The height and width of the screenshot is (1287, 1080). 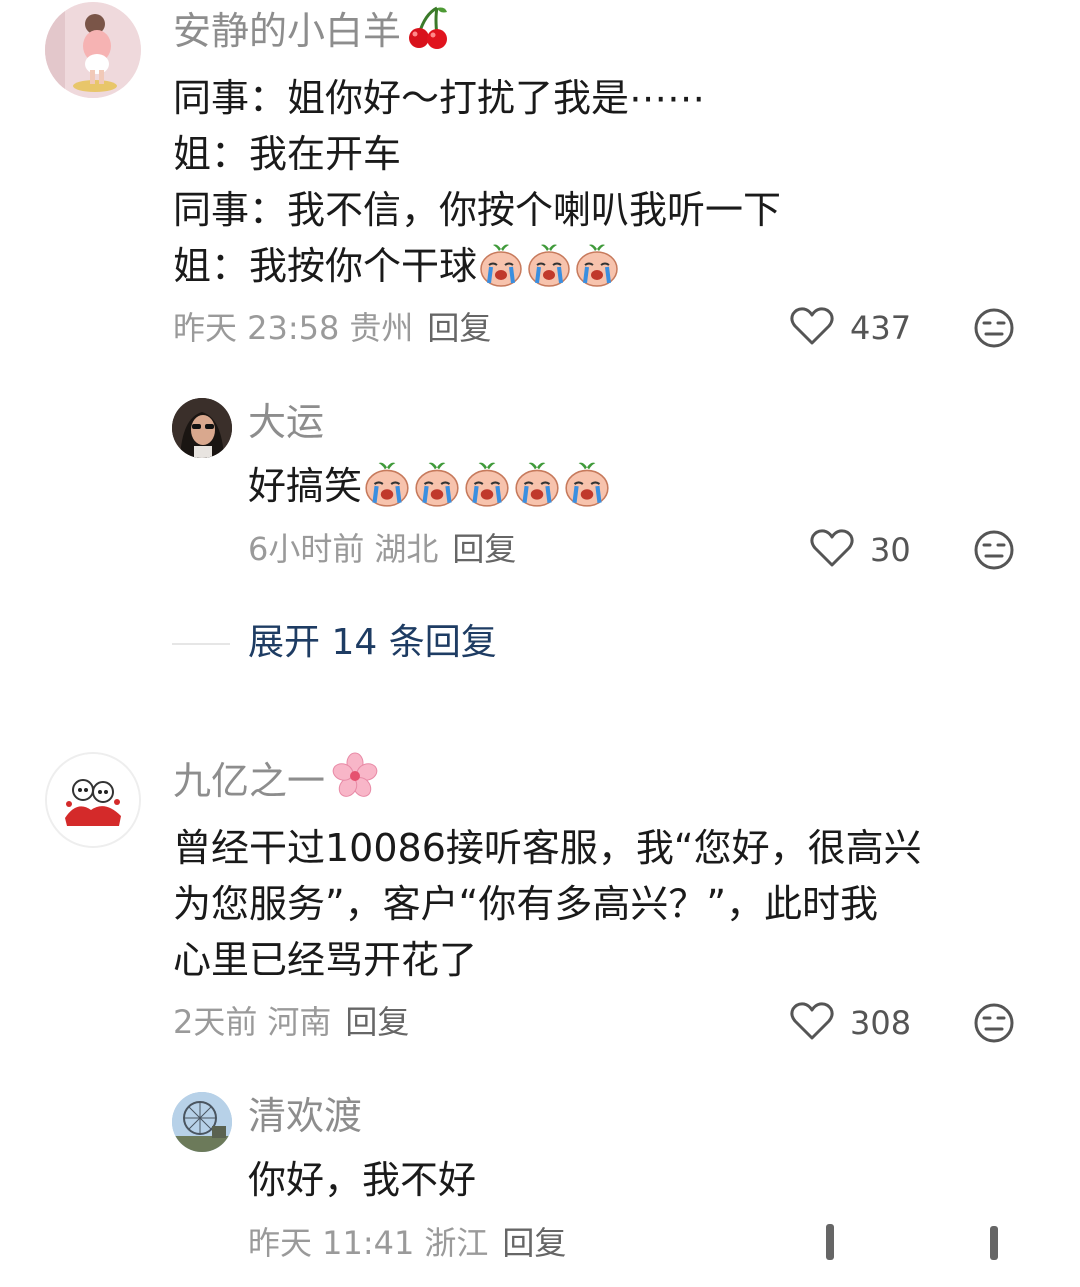 What do you see at coordinates (526, 904) in the screenshot?
I see `comment-line: 为您服务”，客户“你有多高兴？”，此时我` at bounding box center [526, 904].